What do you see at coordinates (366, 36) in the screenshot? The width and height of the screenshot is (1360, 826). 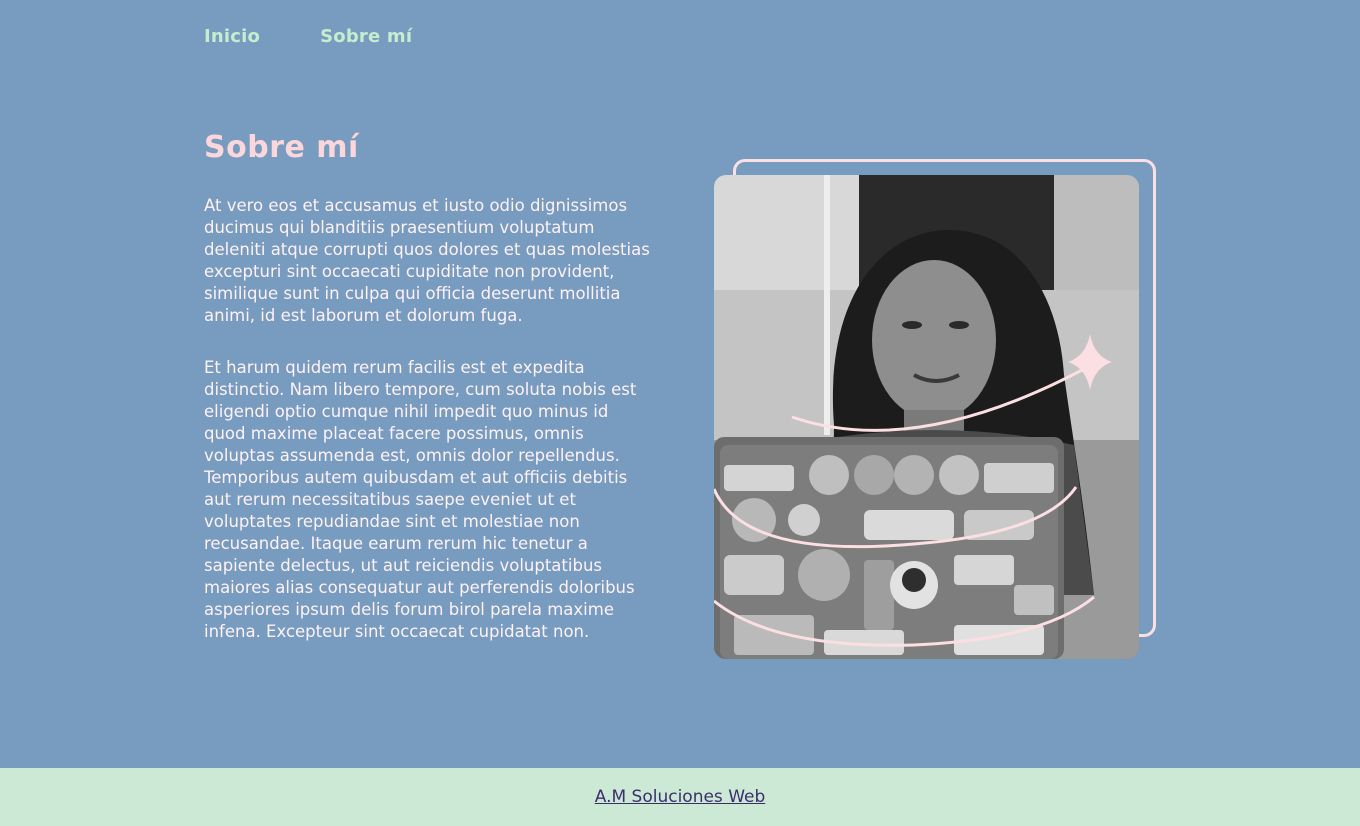 I see `nav-link-sobre-mi: Sobre mí` at bounding box center [366, 36].